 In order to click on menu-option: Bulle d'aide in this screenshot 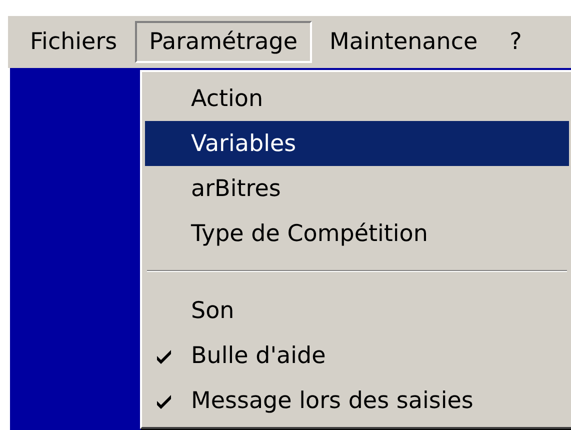, I will do `click(357, 355)`.